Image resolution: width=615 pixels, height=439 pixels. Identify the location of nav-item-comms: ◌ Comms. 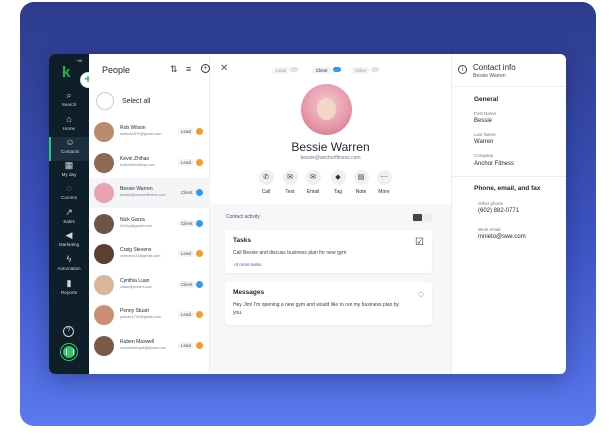
(69, 195).